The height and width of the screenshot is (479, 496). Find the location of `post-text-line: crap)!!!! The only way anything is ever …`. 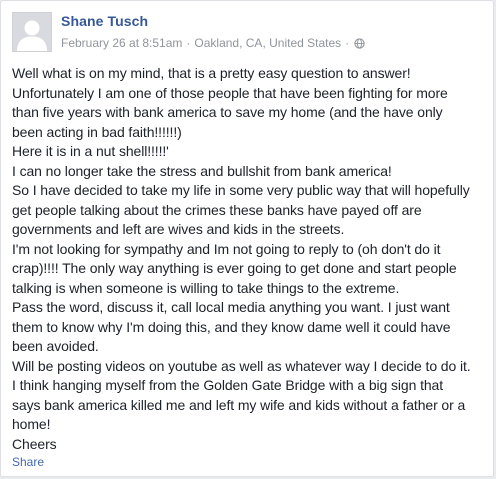

post-text-line: crap)!!!! The only way anything is ever … is located at coordinates (234, 268).